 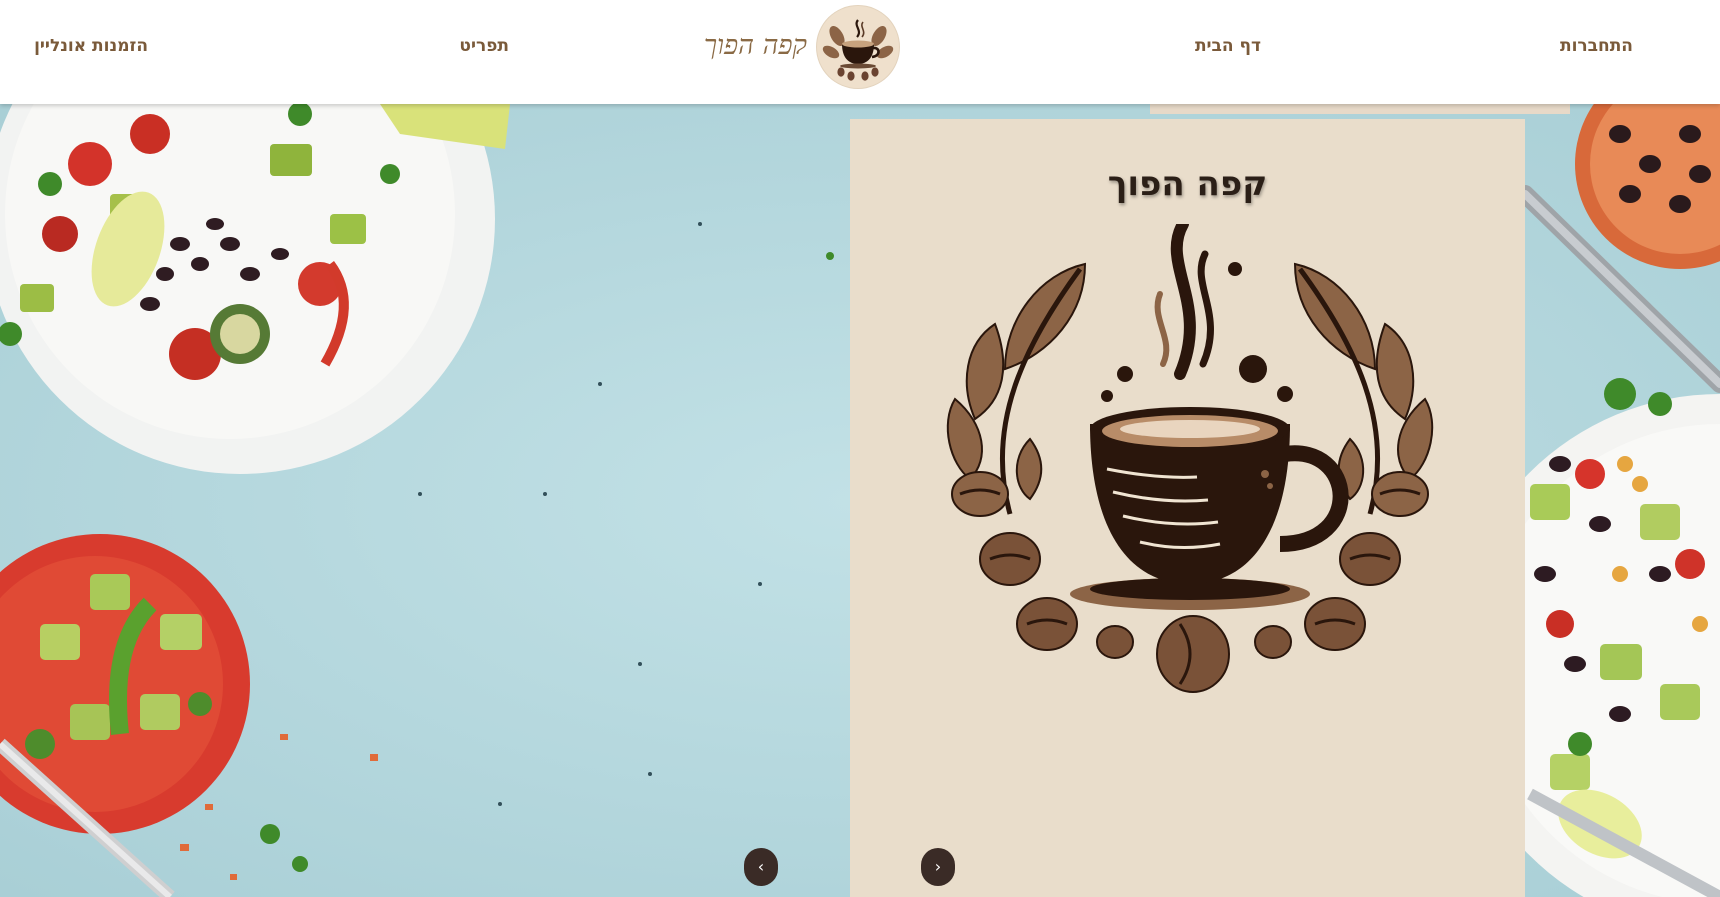 I want to click on header-logo, so click(x=858, y=47).